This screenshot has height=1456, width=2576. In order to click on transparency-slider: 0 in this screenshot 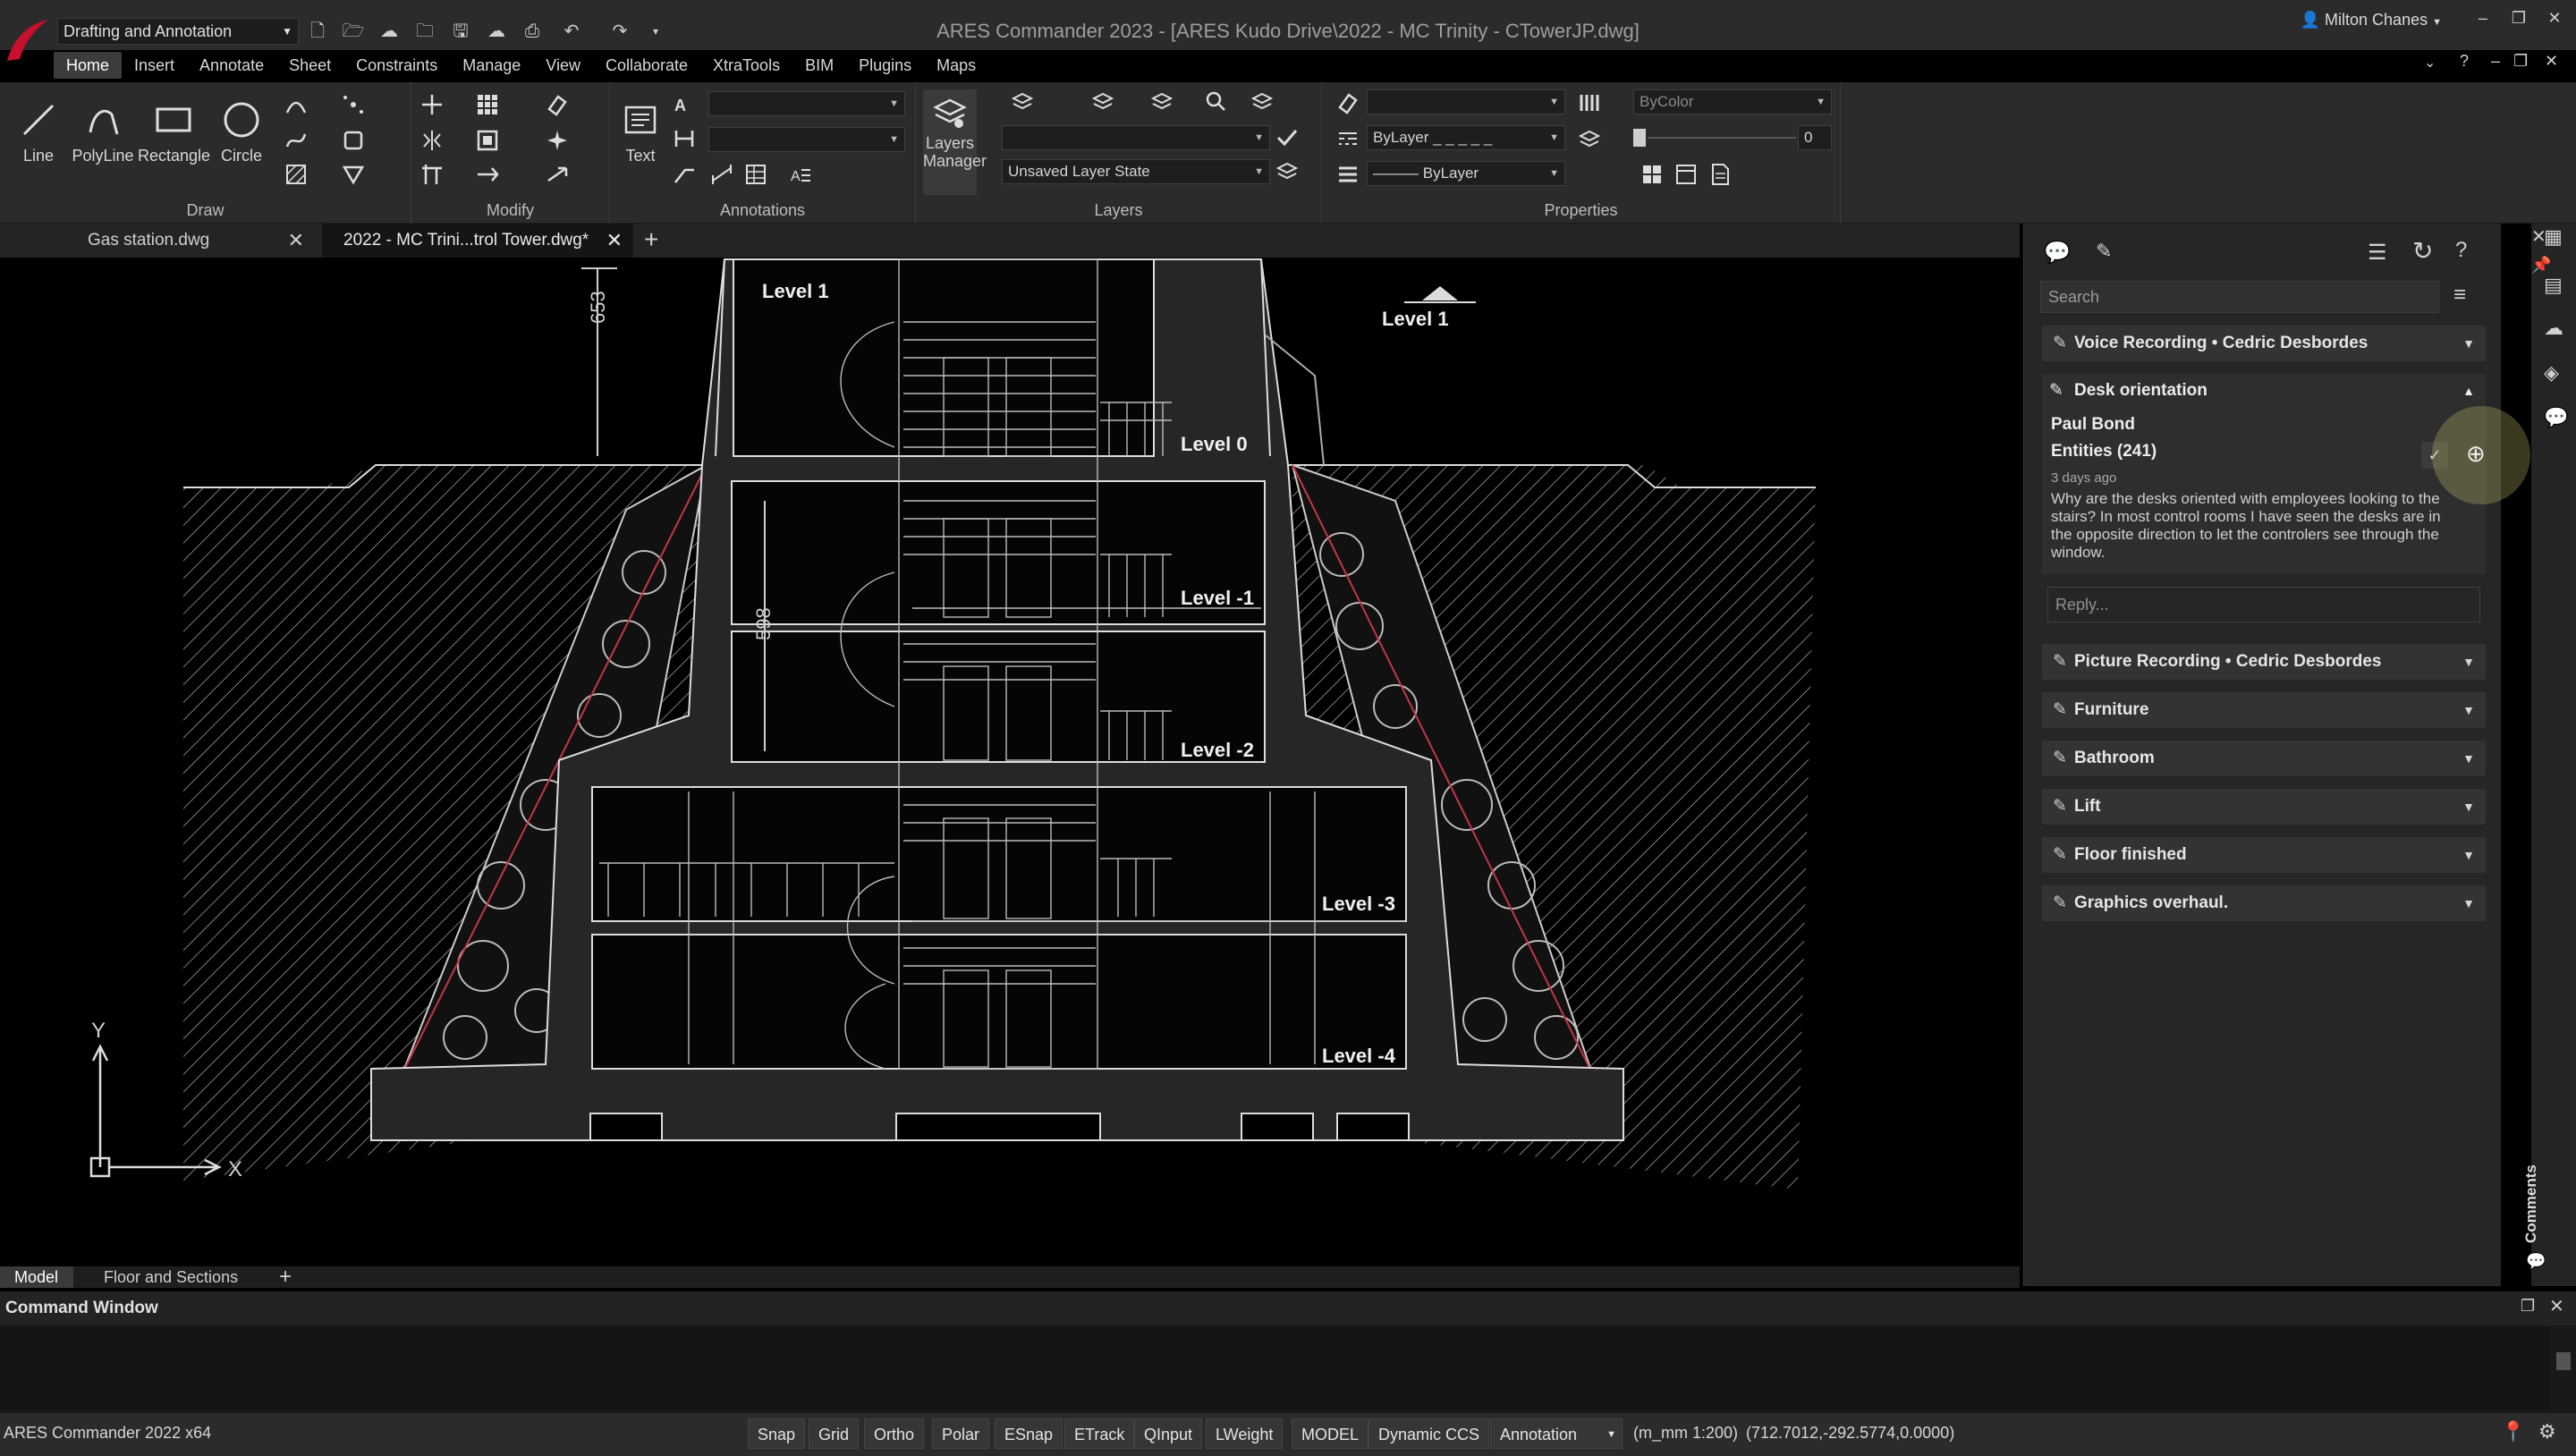, I will do `click(1732, 137)`.